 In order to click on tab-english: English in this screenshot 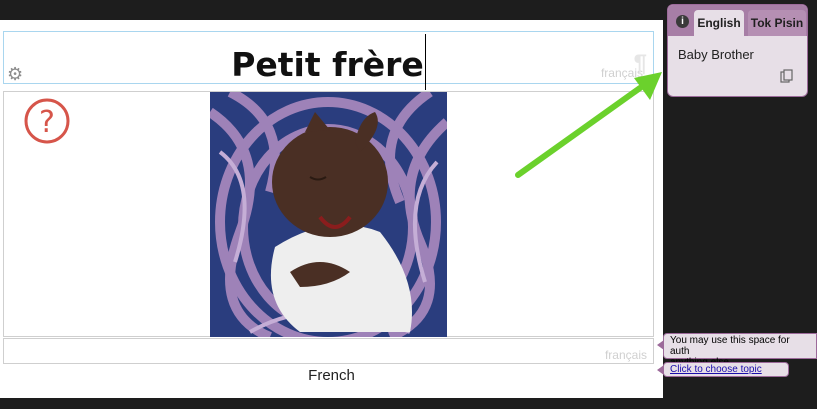, I will do `click(719, 23)`.